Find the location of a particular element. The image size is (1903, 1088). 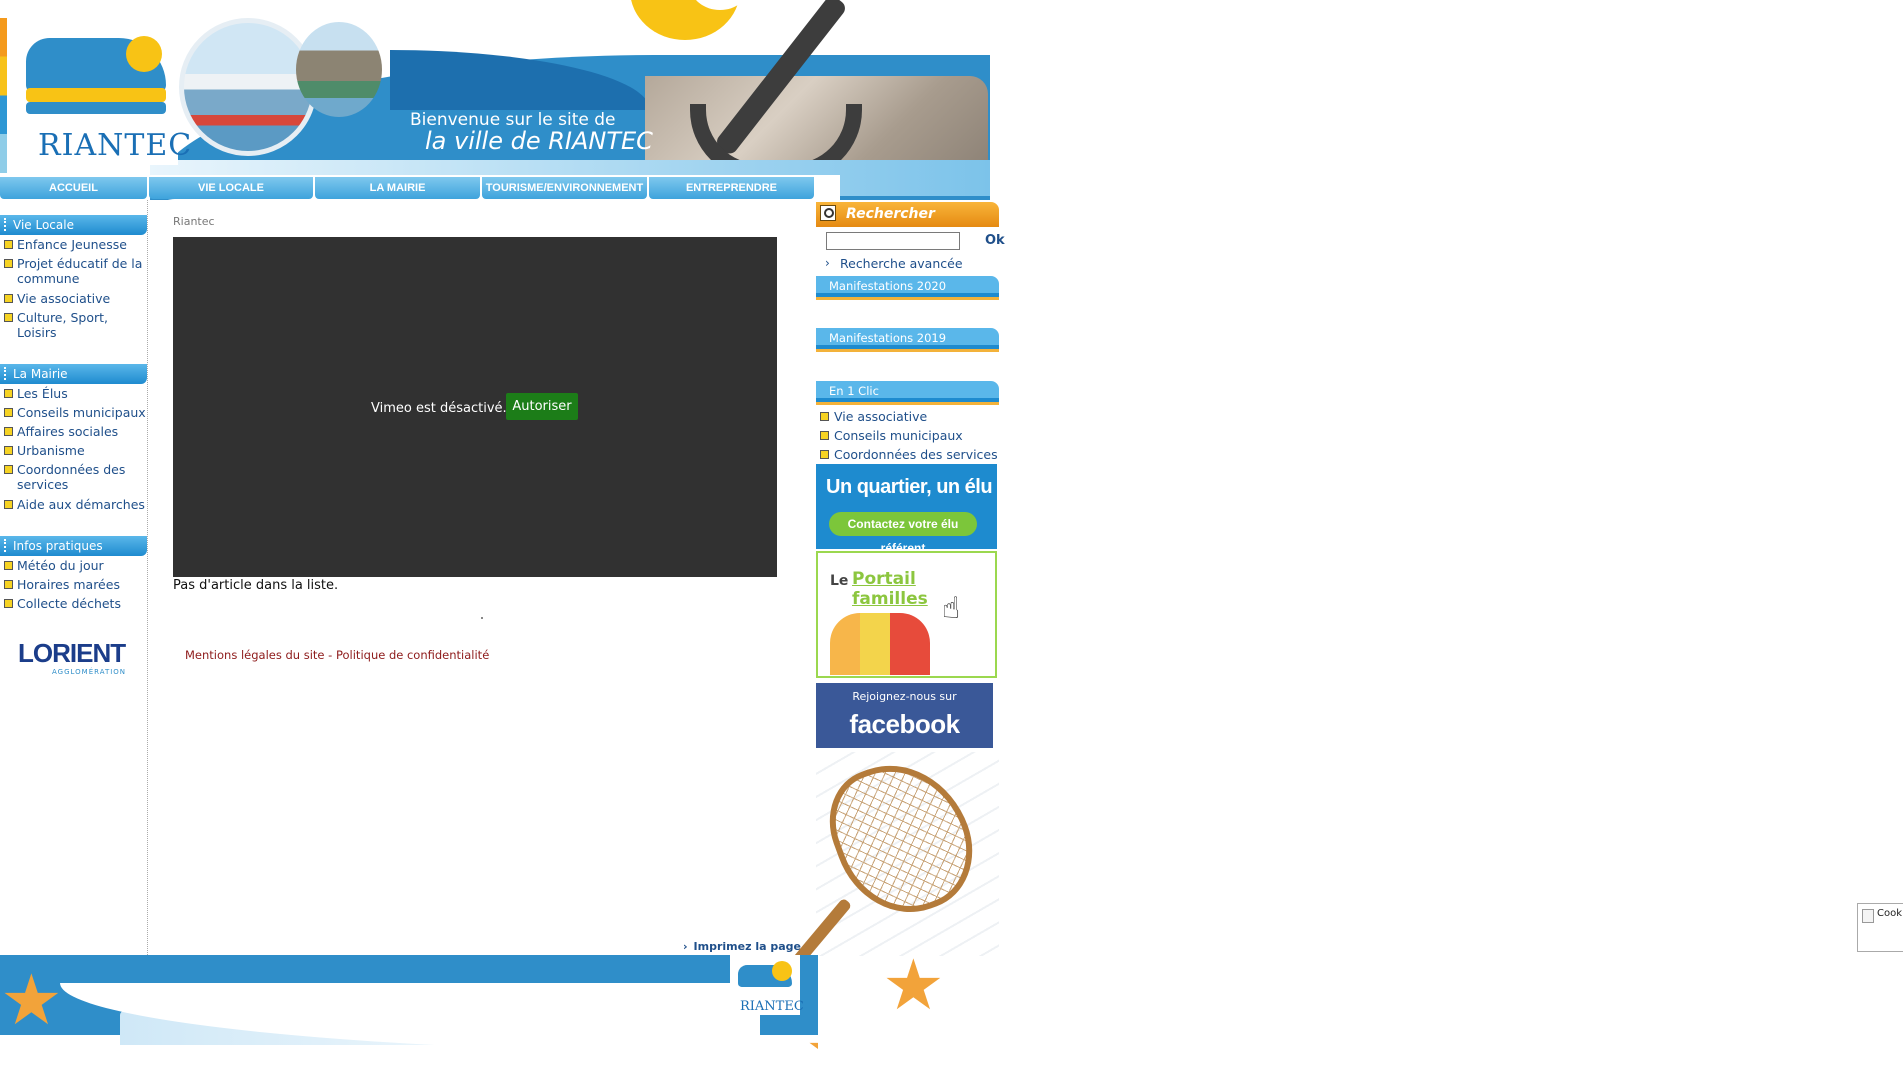

chevron-right-icon: › is located at coordinates (827, 263).